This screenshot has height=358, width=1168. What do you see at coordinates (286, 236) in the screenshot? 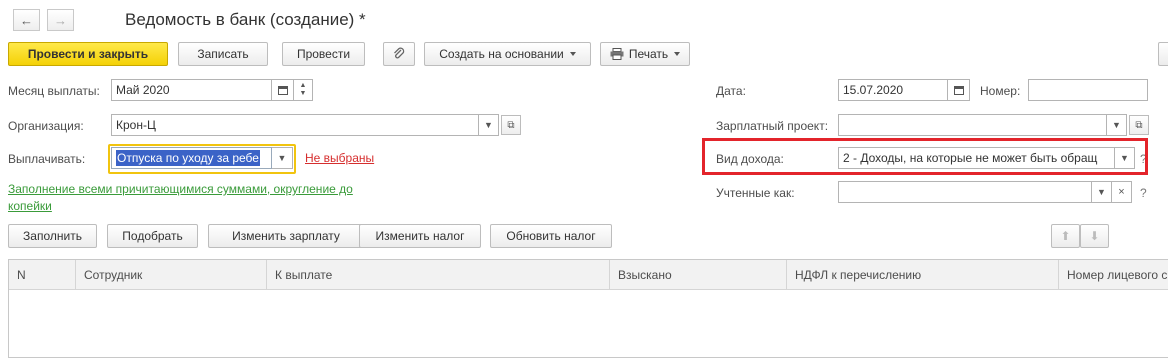
I see `change-salary-button: Изменить зарплату` at bounding box center [286, 236].